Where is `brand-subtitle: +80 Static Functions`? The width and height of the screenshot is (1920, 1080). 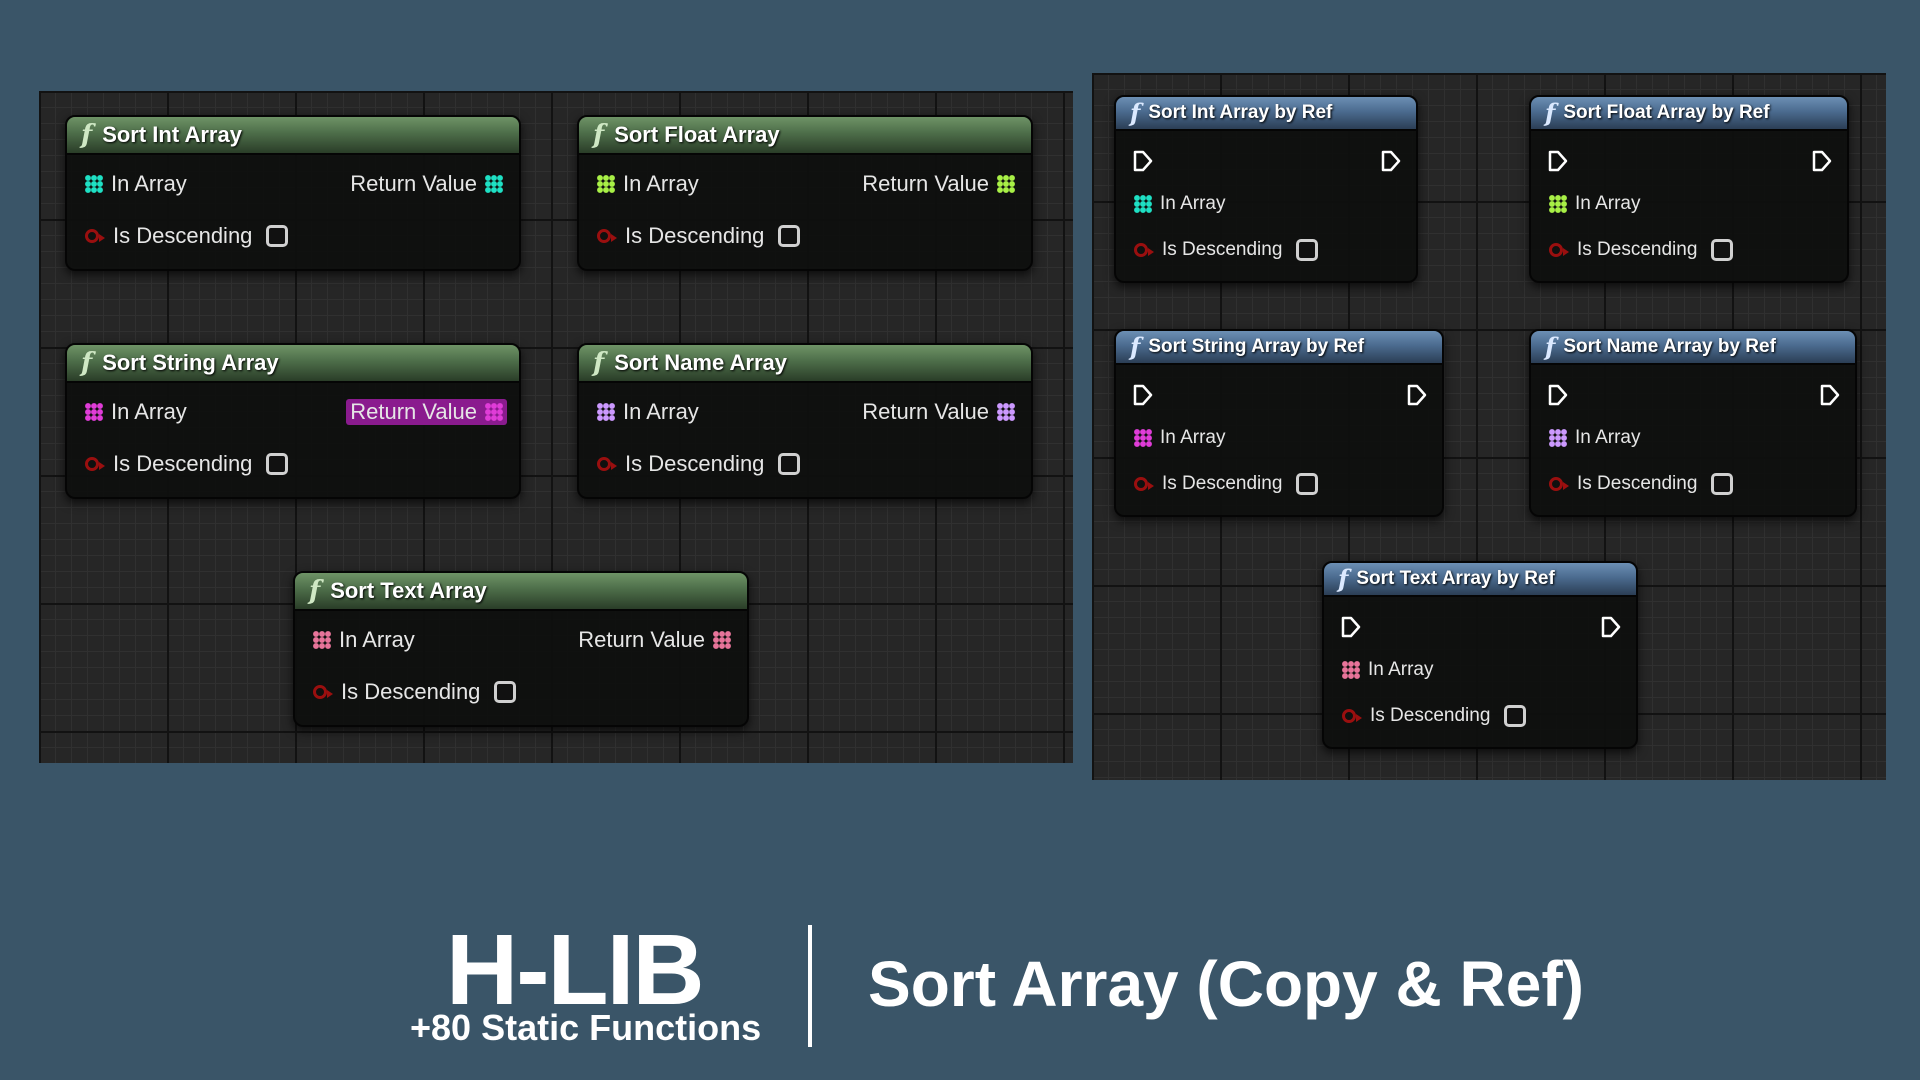
brand-subtitle: +80 Static Functions is located at coordinates (586, 1027).